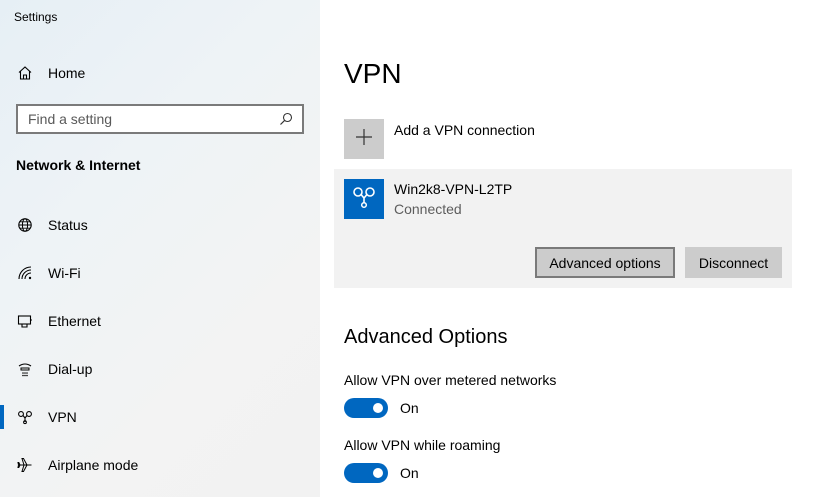 Image resolution: width=832 pixels, height=497 pixels. Describe the element at coordinates (286, 119) in the screenshot. I see `search-icon` at that location.